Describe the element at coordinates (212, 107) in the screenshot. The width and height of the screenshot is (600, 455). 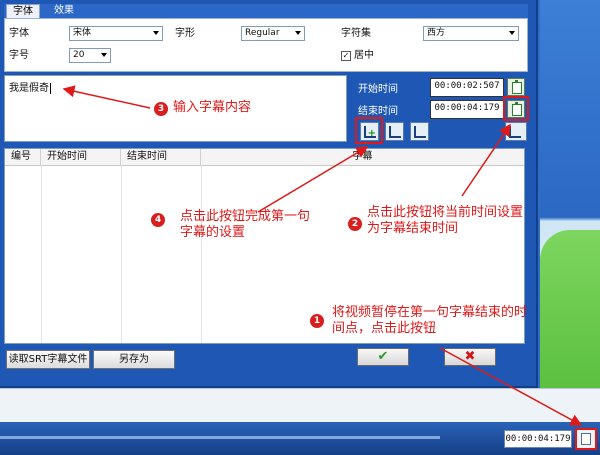
I see `annotation-3-text: 输入字幕内容` at that location.